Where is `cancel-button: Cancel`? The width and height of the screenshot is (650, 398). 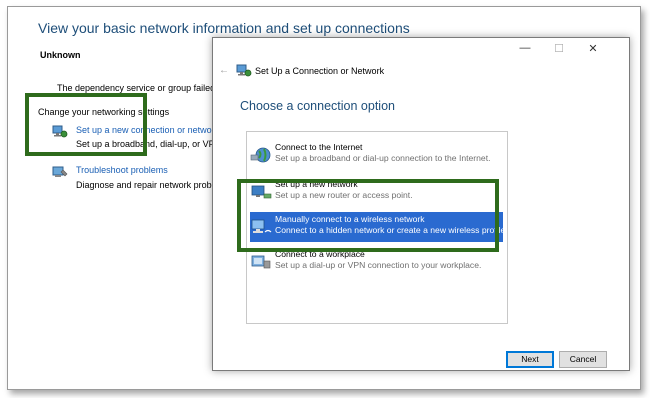
cancel-button: Cancel is located at coordinates (583, 359).